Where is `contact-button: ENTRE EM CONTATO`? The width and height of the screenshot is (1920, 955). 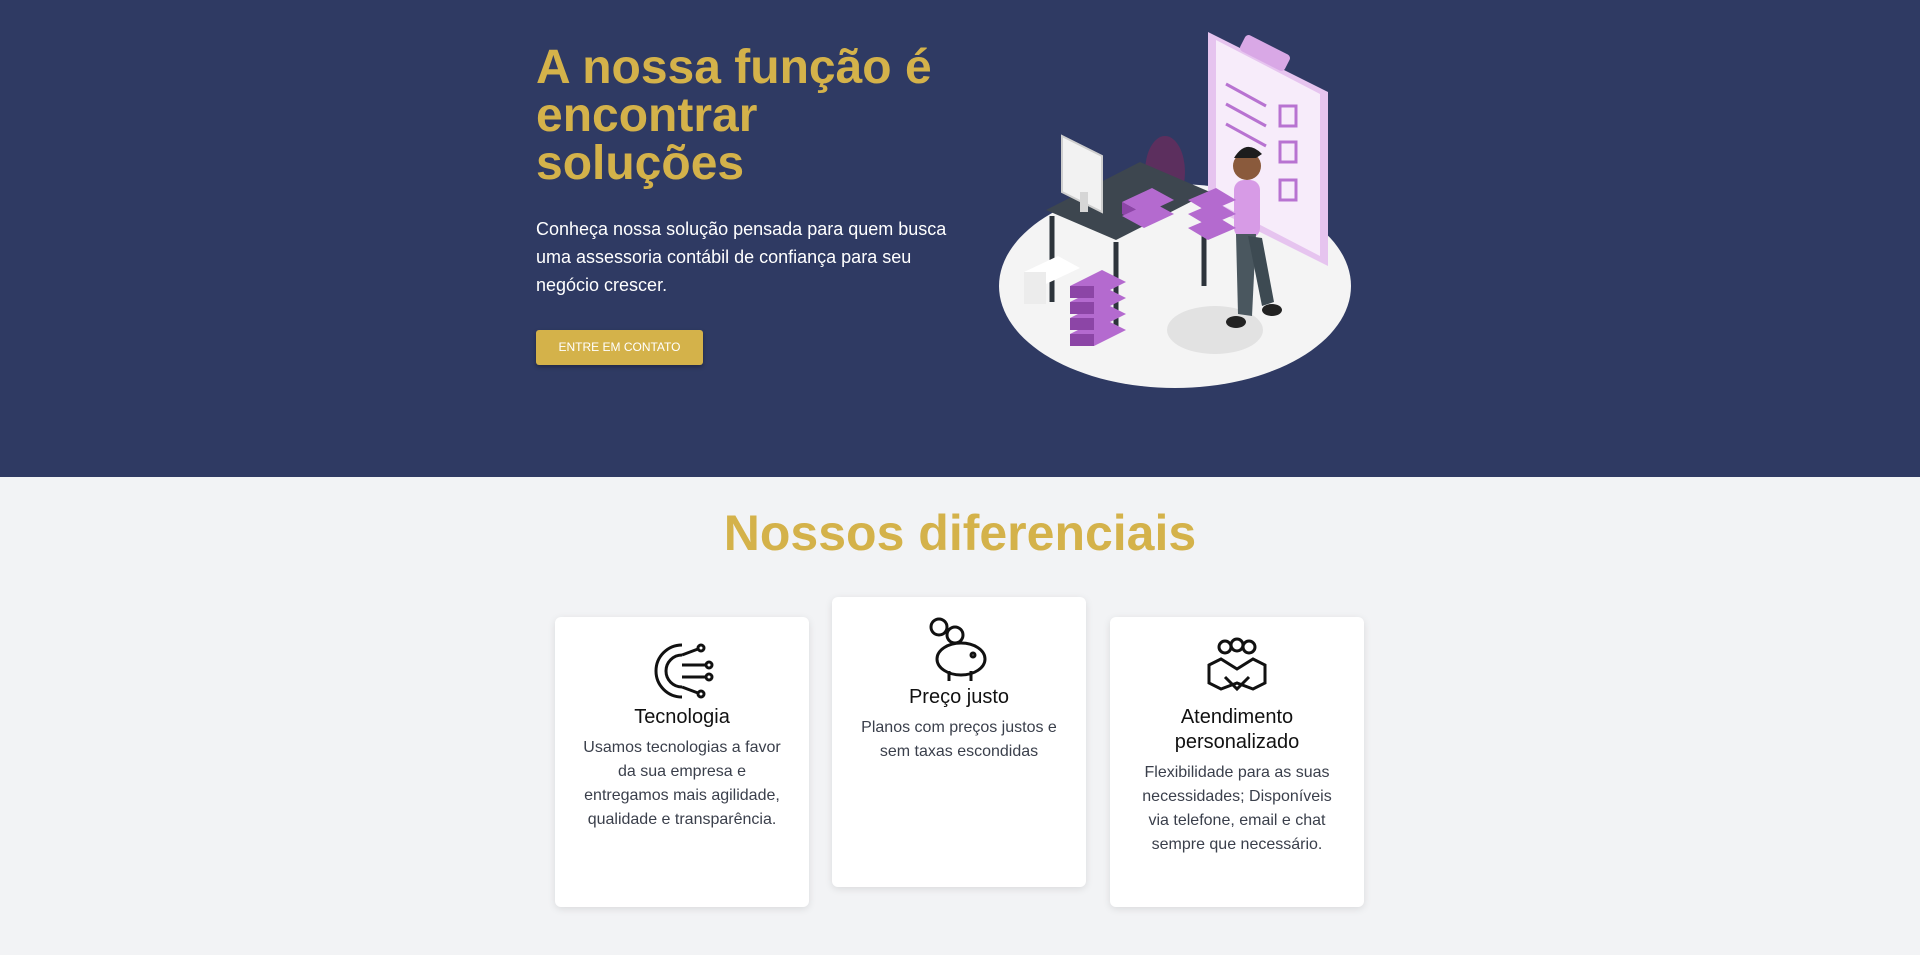 contact-button: ENTRE EM CONTATO is located at coordinates (619, 347).